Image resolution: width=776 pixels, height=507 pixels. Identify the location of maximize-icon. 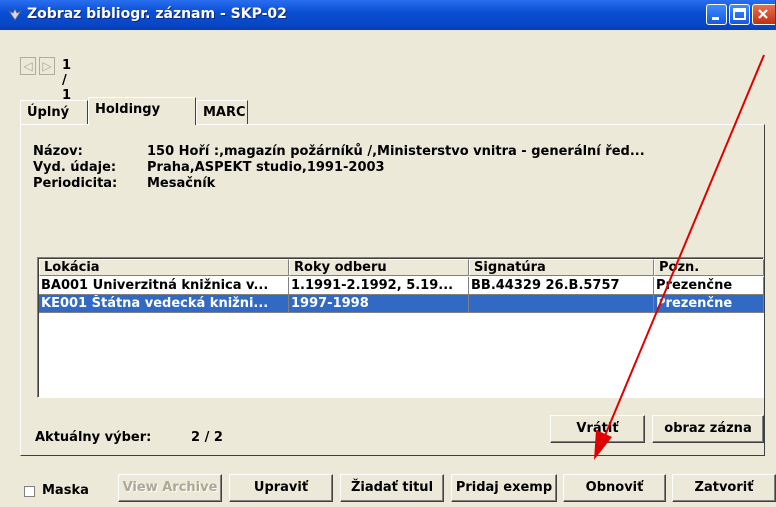
(739, 14).